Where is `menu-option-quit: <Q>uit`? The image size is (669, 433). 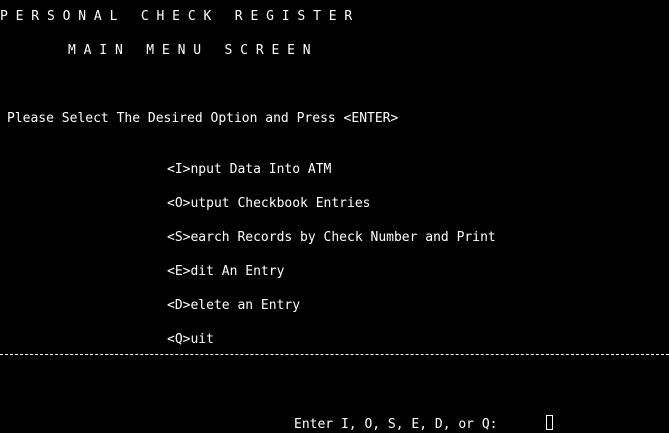
menu-option-quit: <Q>uit is located at coordinates (190, 340).